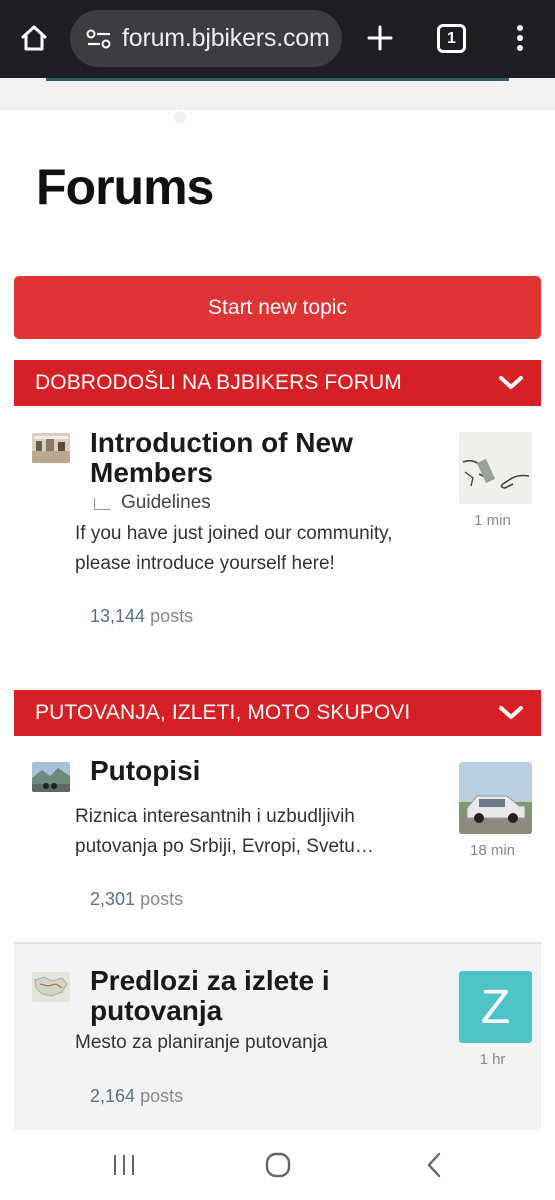 The image size is (555, 1200). Describe the element at coordinates (218, 382) in the screenshot. I see `category-title: DOBRODOŠLI NA BJBIKERS FORUM` at that location.